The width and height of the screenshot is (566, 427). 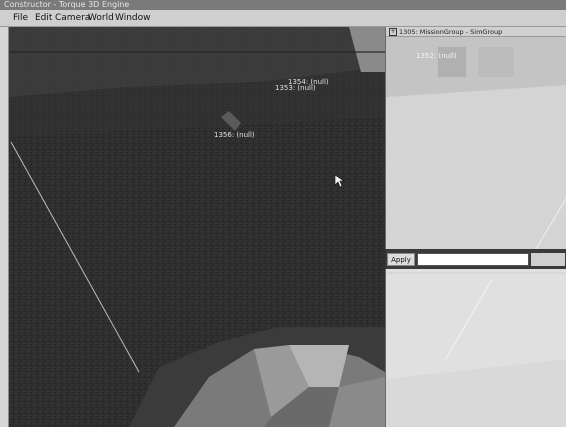 What do you see at coordinates (548, 259) in the screenshot?
I see `apply-bar-spacer` at bounding box center [548, 259].